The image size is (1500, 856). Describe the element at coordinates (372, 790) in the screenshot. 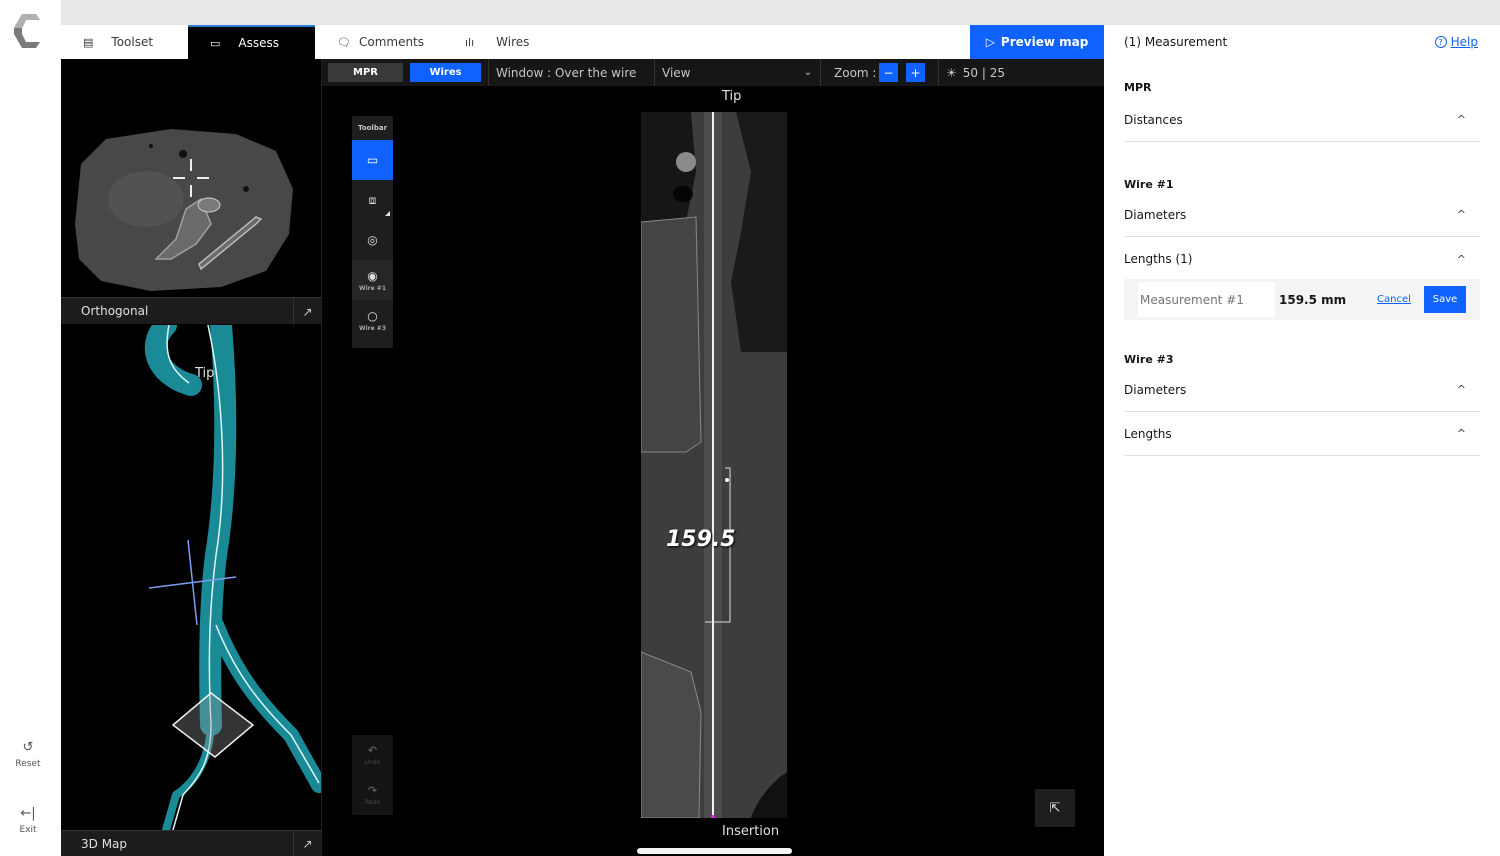

I see `redo-icon: ↷` at that location.